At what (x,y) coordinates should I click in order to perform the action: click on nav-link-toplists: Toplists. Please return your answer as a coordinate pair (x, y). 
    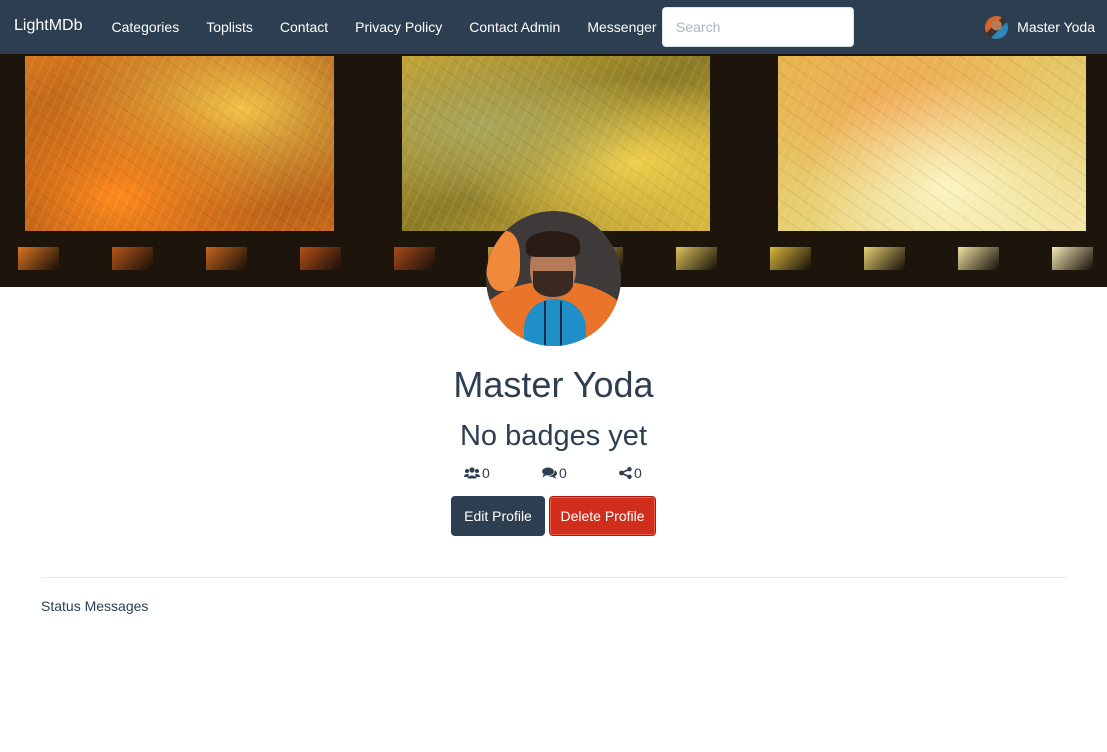
    Looking at the image, I should click on (230, 27).